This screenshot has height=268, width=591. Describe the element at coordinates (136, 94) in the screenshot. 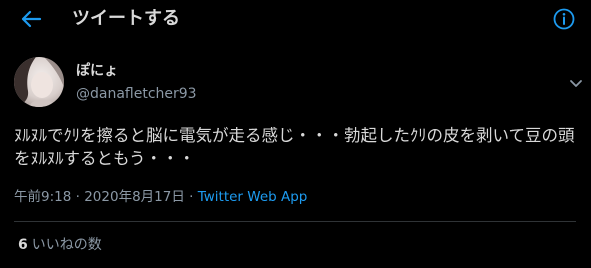

I see `user-handle: @danafletcher93` at that location.